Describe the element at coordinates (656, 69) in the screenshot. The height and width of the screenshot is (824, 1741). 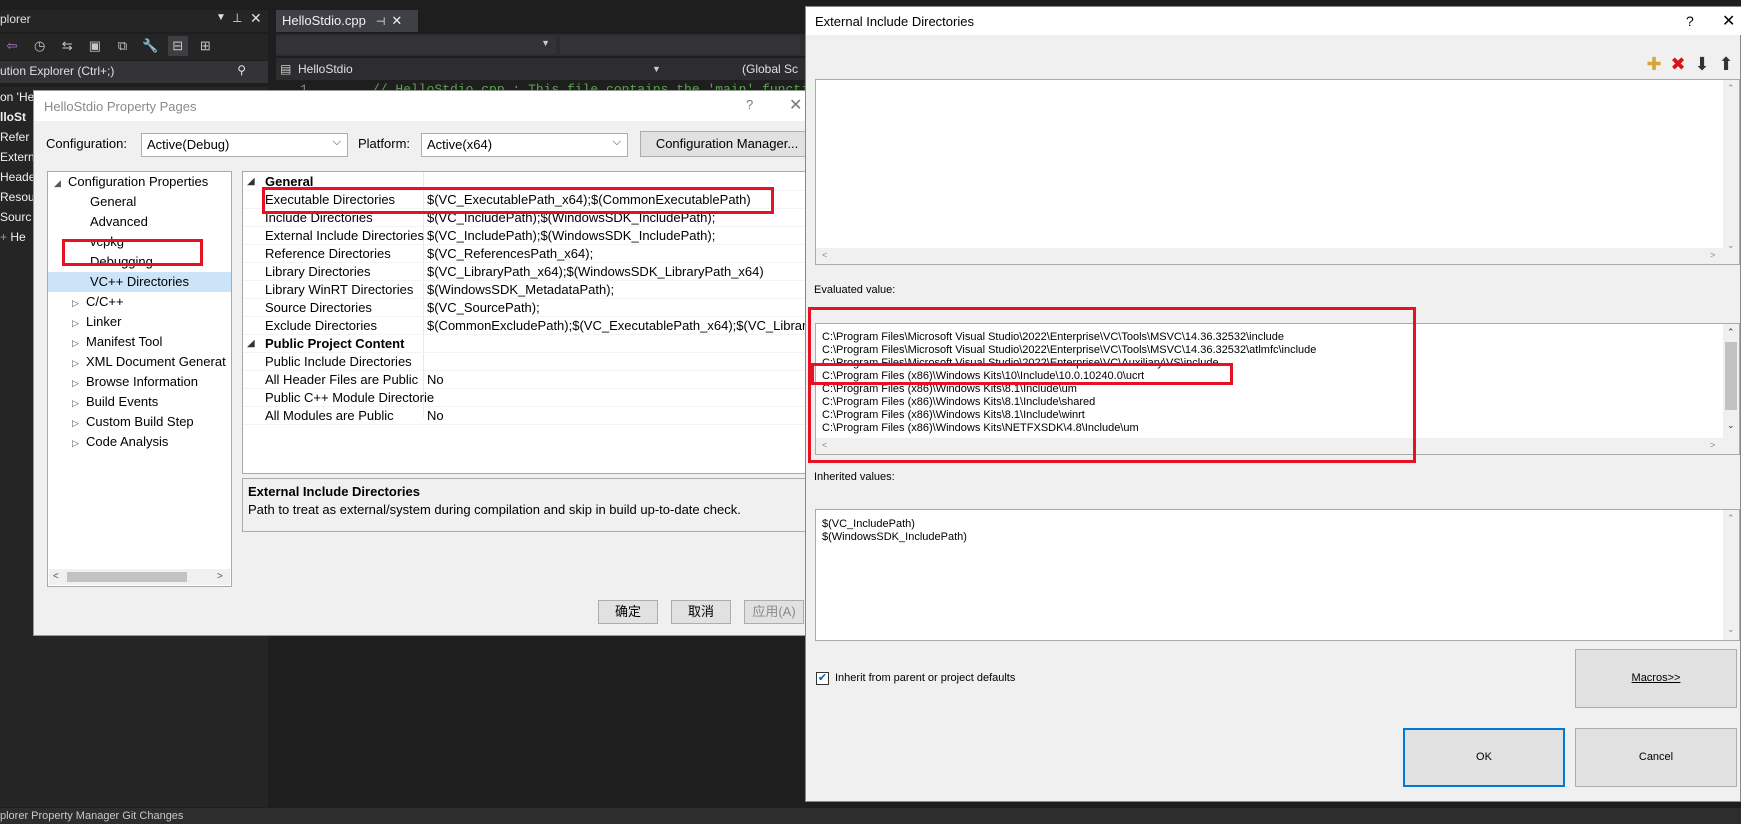
I see `chevron-down-icon: ▼` at that location.